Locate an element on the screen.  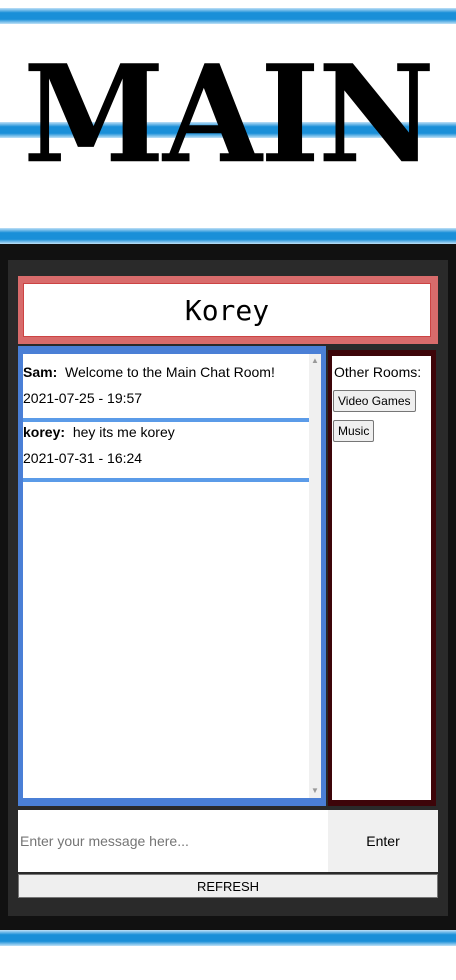
scroll-up-arrow-icon: ▲ is located at coordinates (315, 361).